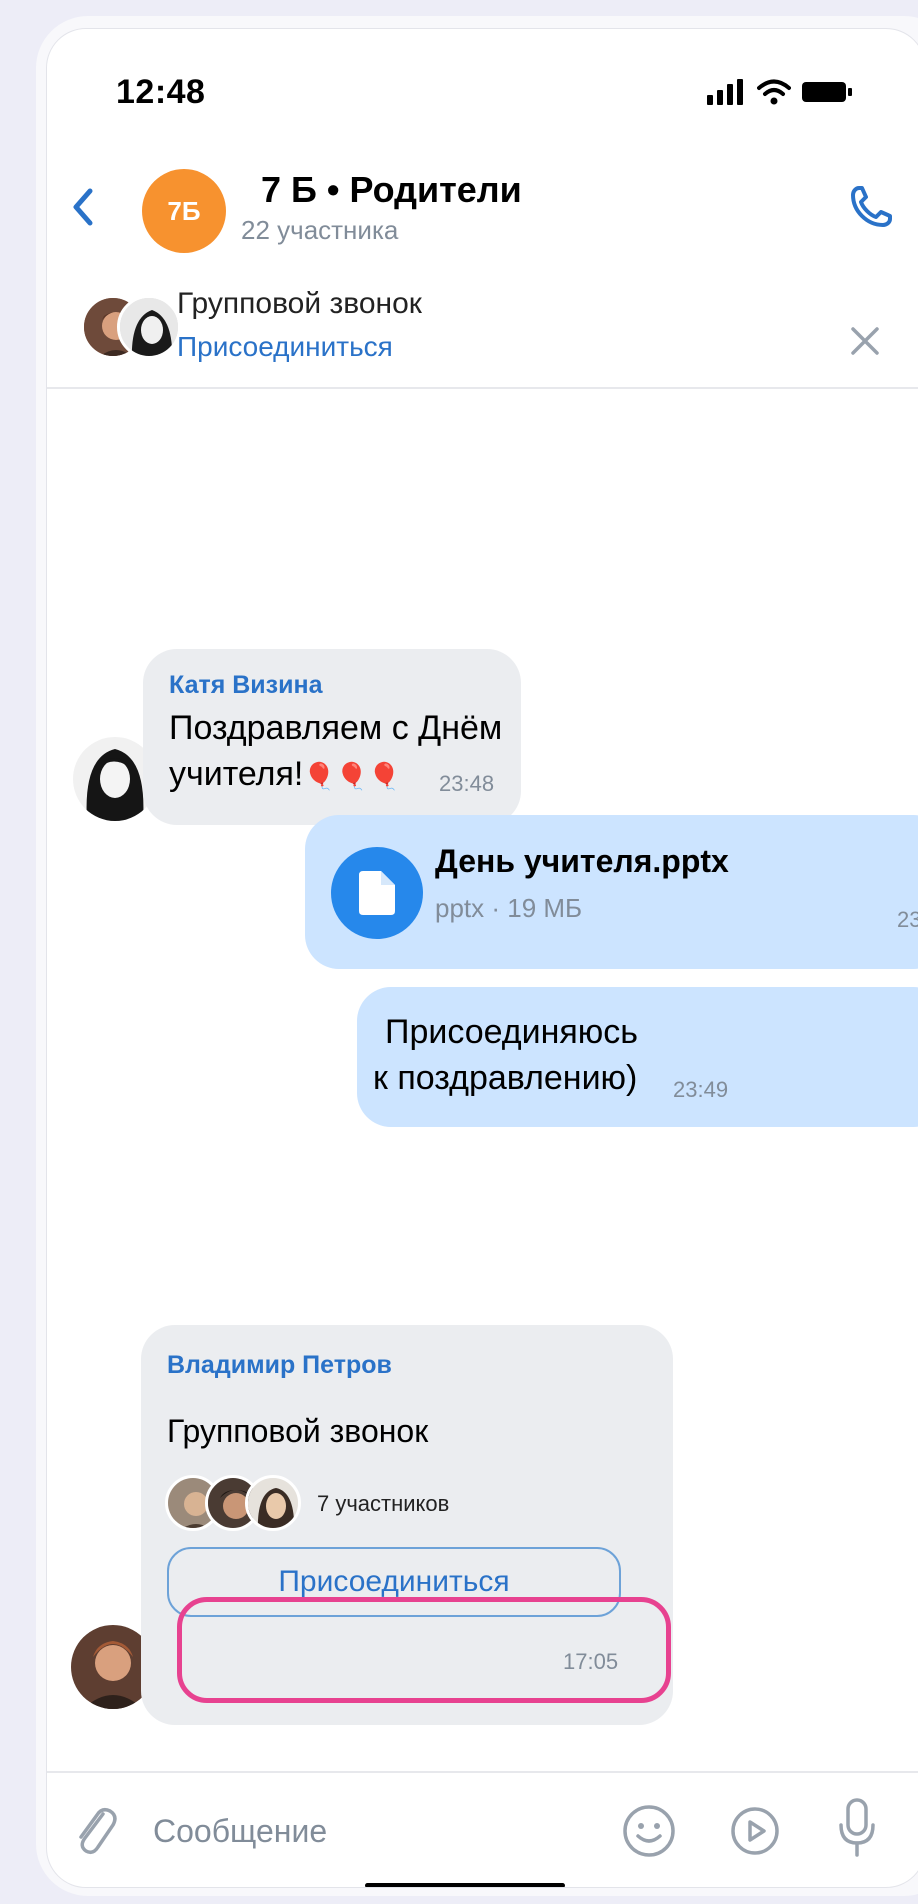  I want to click on attach-button, so click(95, 1831).